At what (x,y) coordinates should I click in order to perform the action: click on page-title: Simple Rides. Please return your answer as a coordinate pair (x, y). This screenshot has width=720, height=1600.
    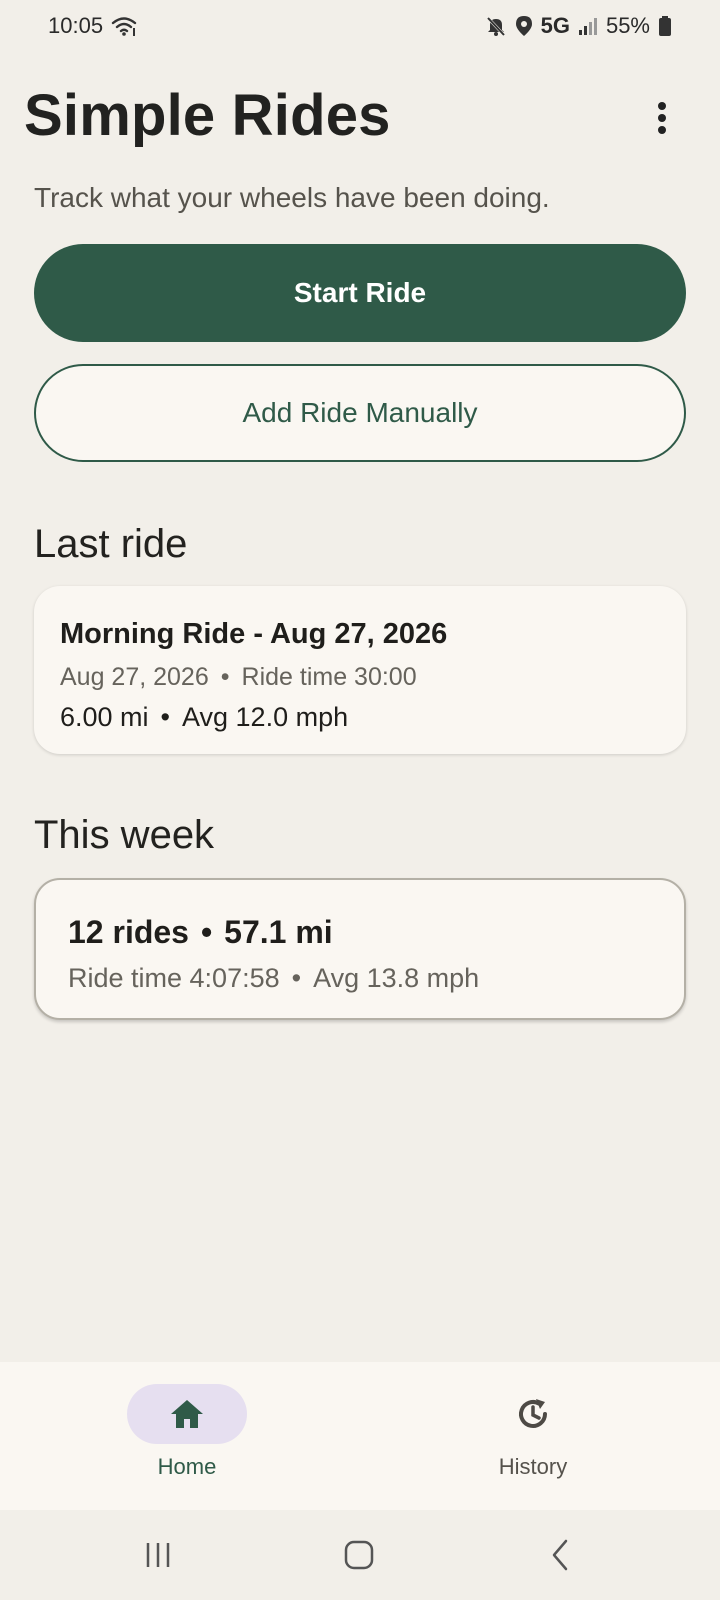
    Looking at the image, I should click on (207, 115).